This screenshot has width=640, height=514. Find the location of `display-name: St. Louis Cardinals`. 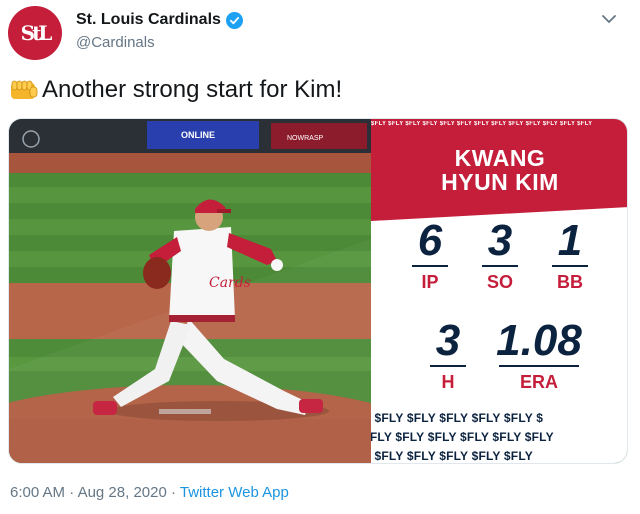

display-name: St. Louis Cardinals is located at coordinates (148, 20).